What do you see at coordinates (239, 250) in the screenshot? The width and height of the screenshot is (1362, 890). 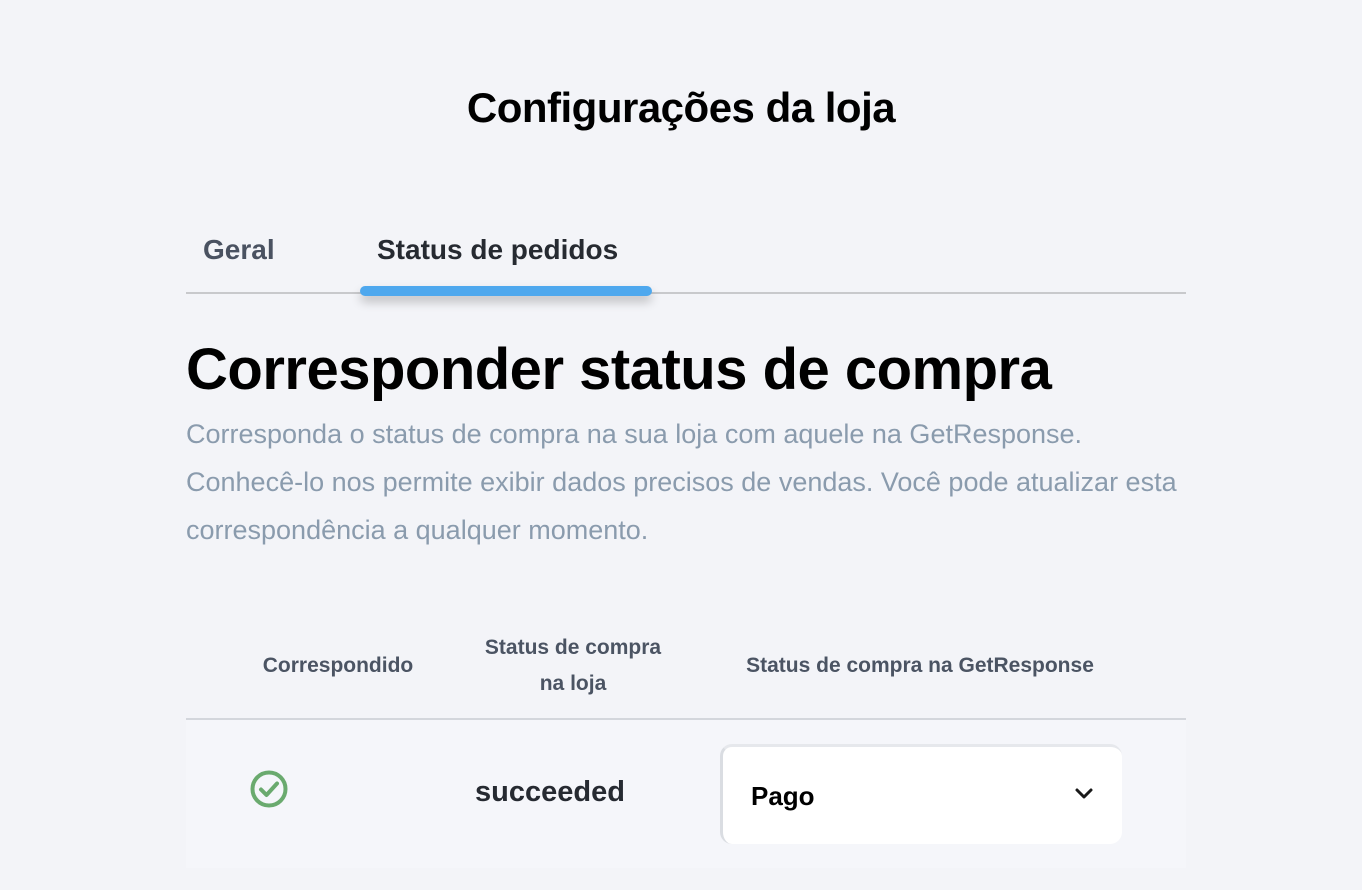 I see `tab-geral: Geral` at bounding box center [239, 250].